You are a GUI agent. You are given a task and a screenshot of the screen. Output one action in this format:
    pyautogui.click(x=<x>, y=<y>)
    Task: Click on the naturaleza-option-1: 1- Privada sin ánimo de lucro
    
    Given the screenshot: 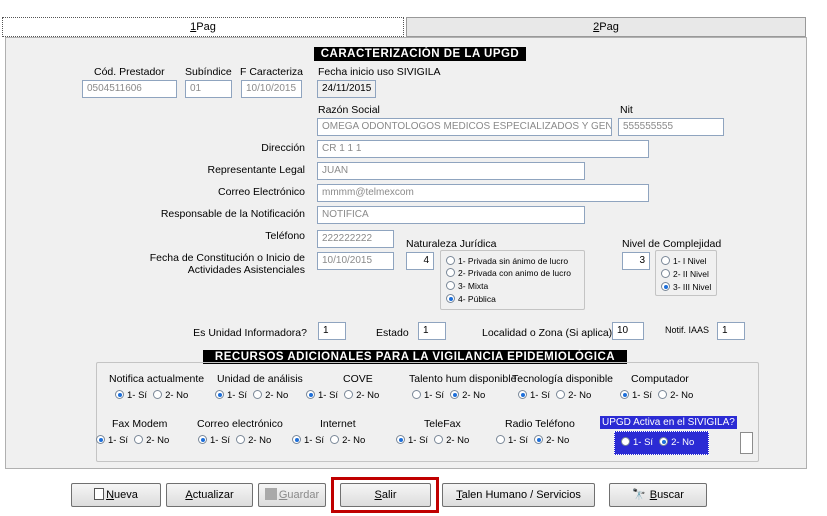 What is the action you would take?
    pyautogui.click(x=507, y=261)
    